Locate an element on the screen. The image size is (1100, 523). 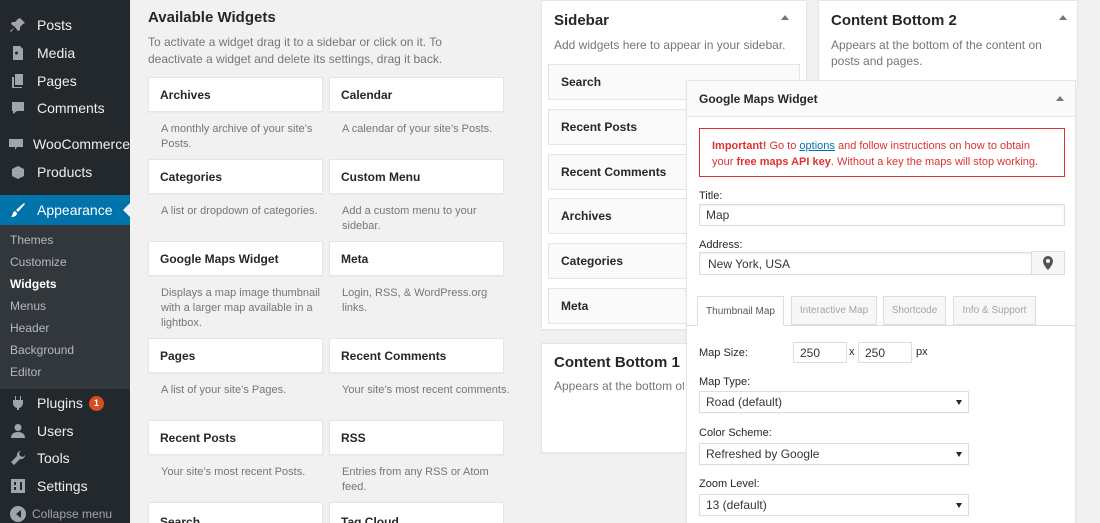
menu-label: Posts is located at coordinates (55, 25).